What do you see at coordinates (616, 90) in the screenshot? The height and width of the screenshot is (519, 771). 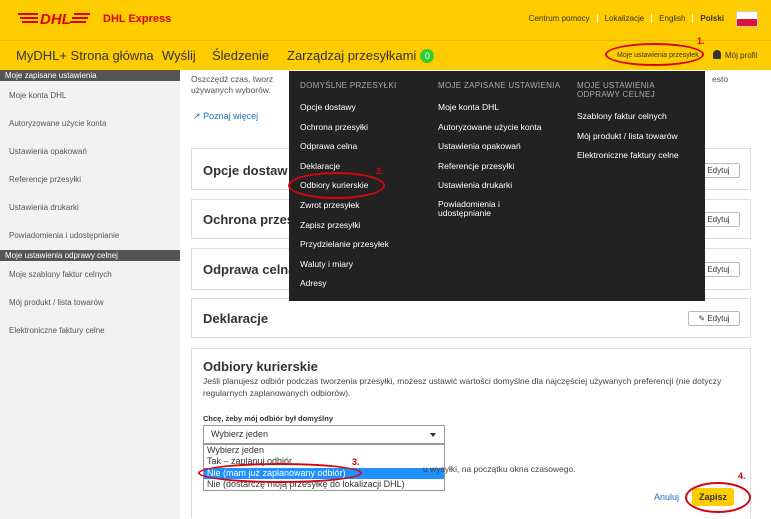 I see `dropdown-col-heading: MOJE USTAWIENIA ODPRAWY CELNEJ` at bounding box center [616, 90].